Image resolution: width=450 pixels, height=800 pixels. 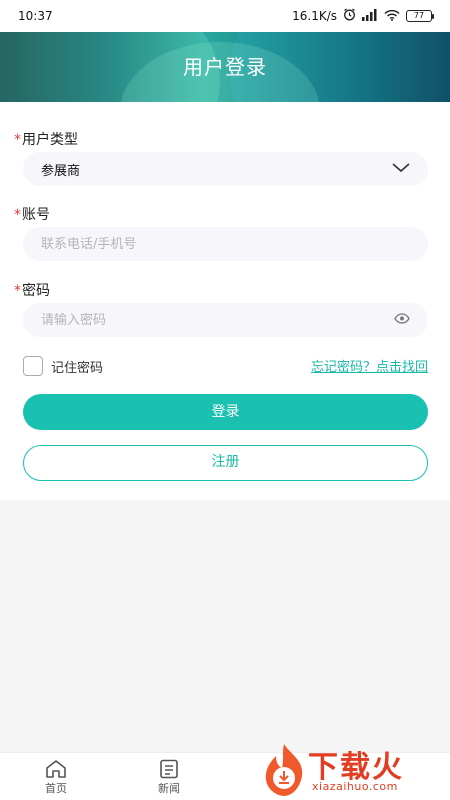 What do you see at coordinates (225, 463) in the screenshot?
I see `register-button: 注册` at bounding box center [225, 463].